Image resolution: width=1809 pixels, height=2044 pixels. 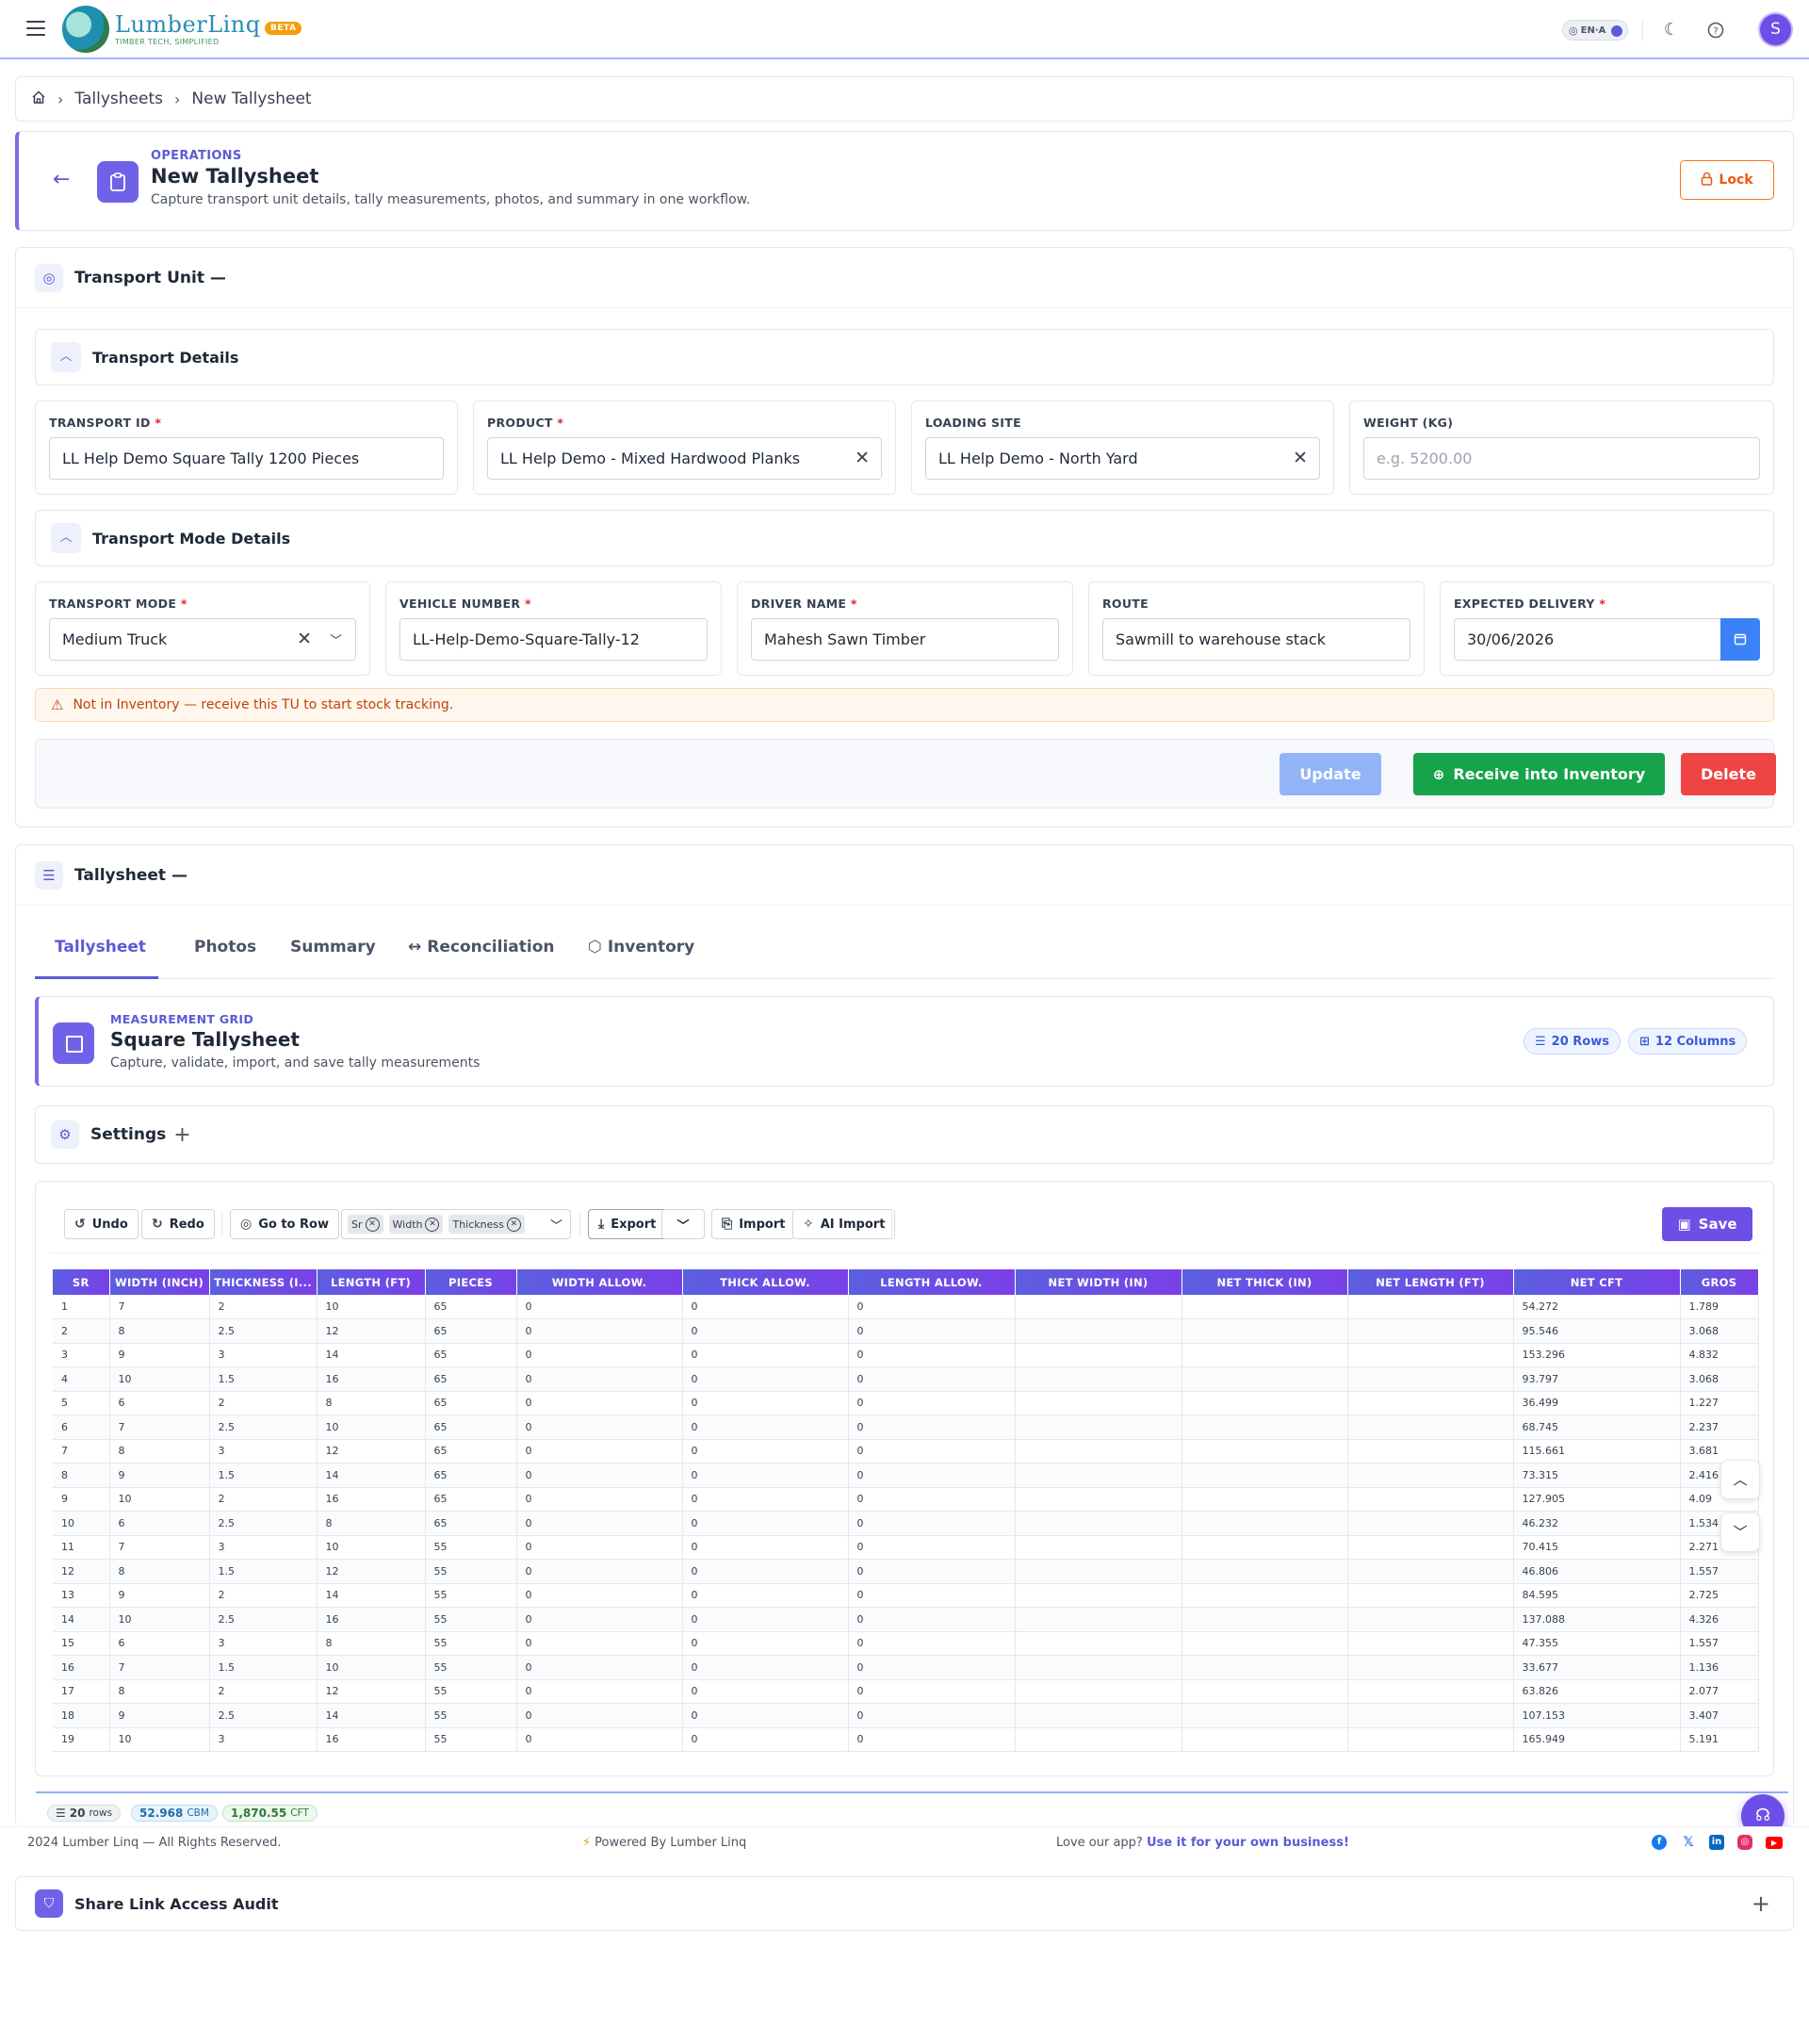 I want to click on table-cell: 1, so click(x=81, y=1307).